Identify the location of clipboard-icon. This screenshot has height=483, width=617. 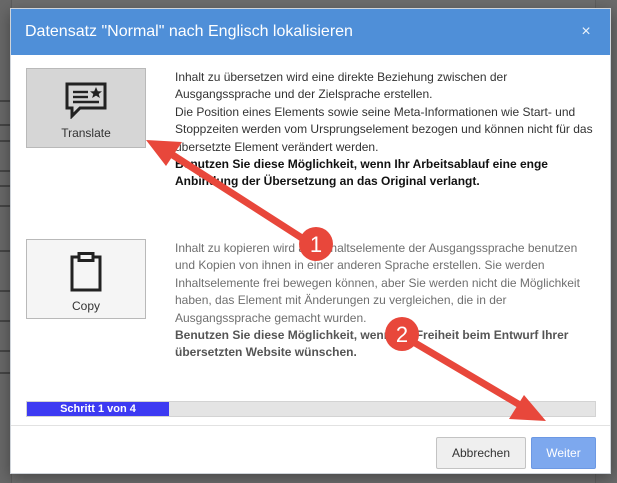
(86, 272).